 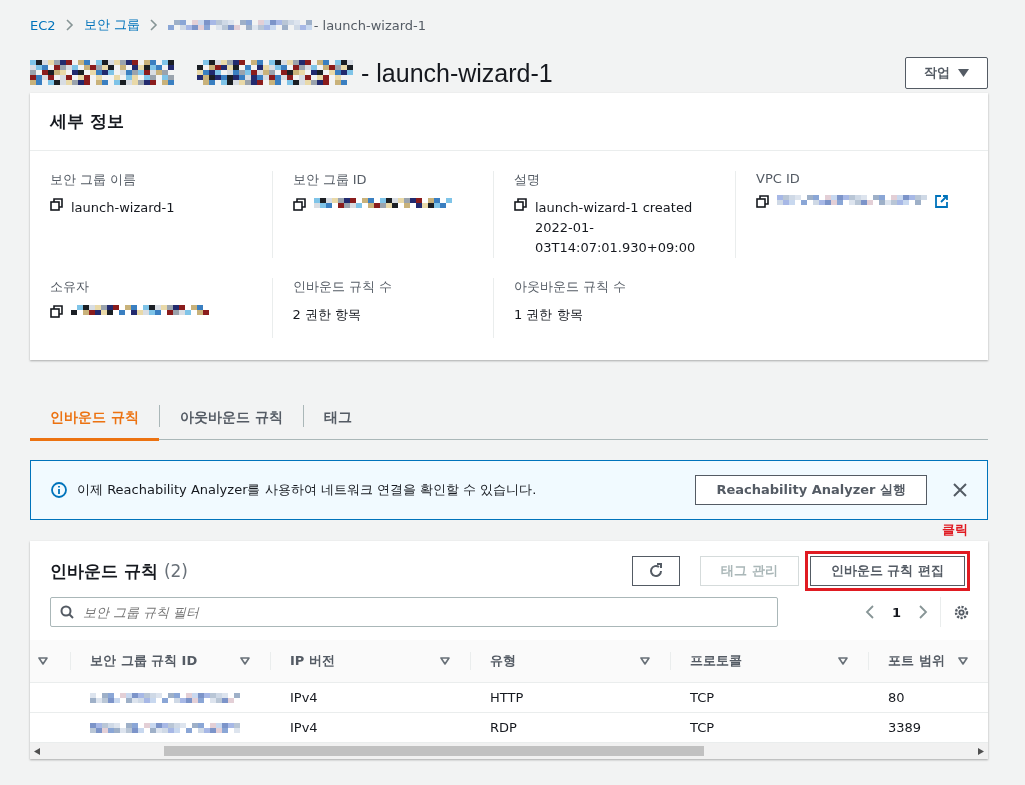 What do you see at coordinates (571, 287) in the screenshot?
I see `field-label: 아웃바운드 규칙 수` at bounding box center [571, 287].